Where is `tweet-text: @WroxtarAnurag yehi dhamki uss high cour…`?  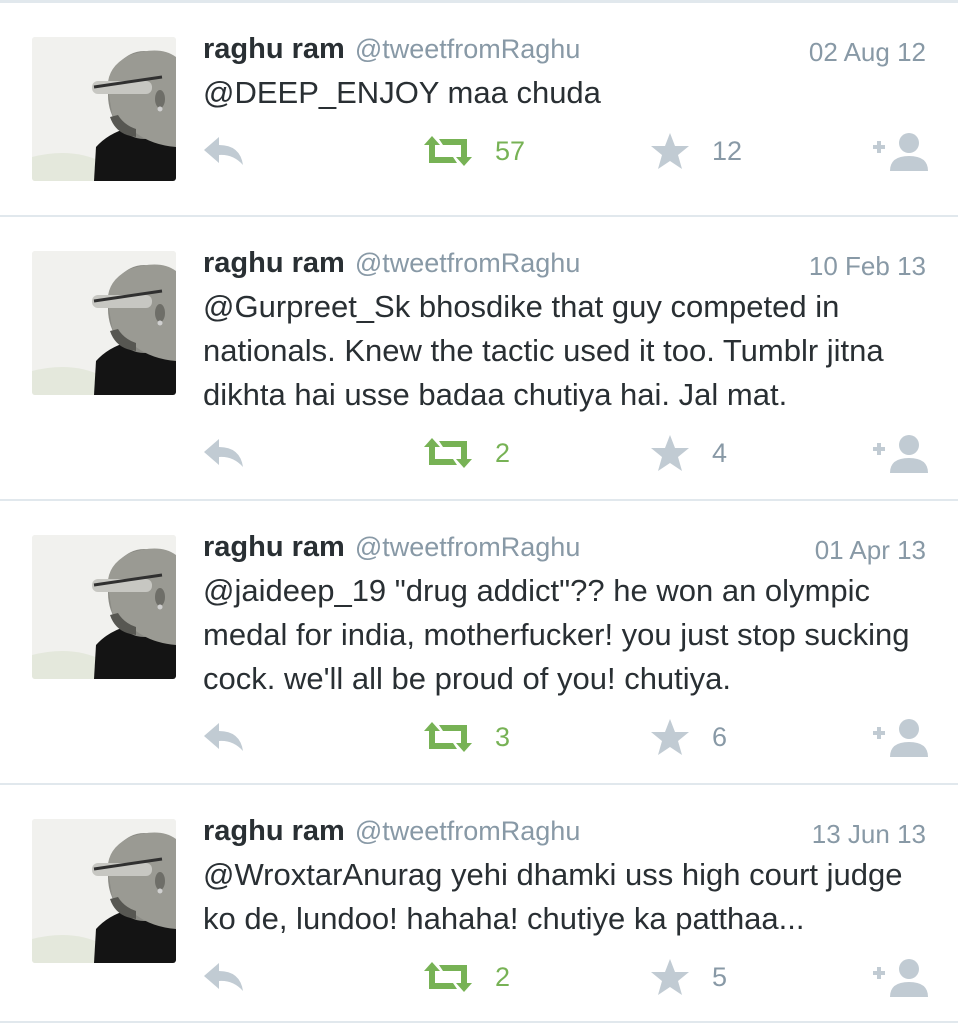
tweet-text: @WroxtarAnurag yehi dhamki uss high cour… is located at coordinates (553, 896).